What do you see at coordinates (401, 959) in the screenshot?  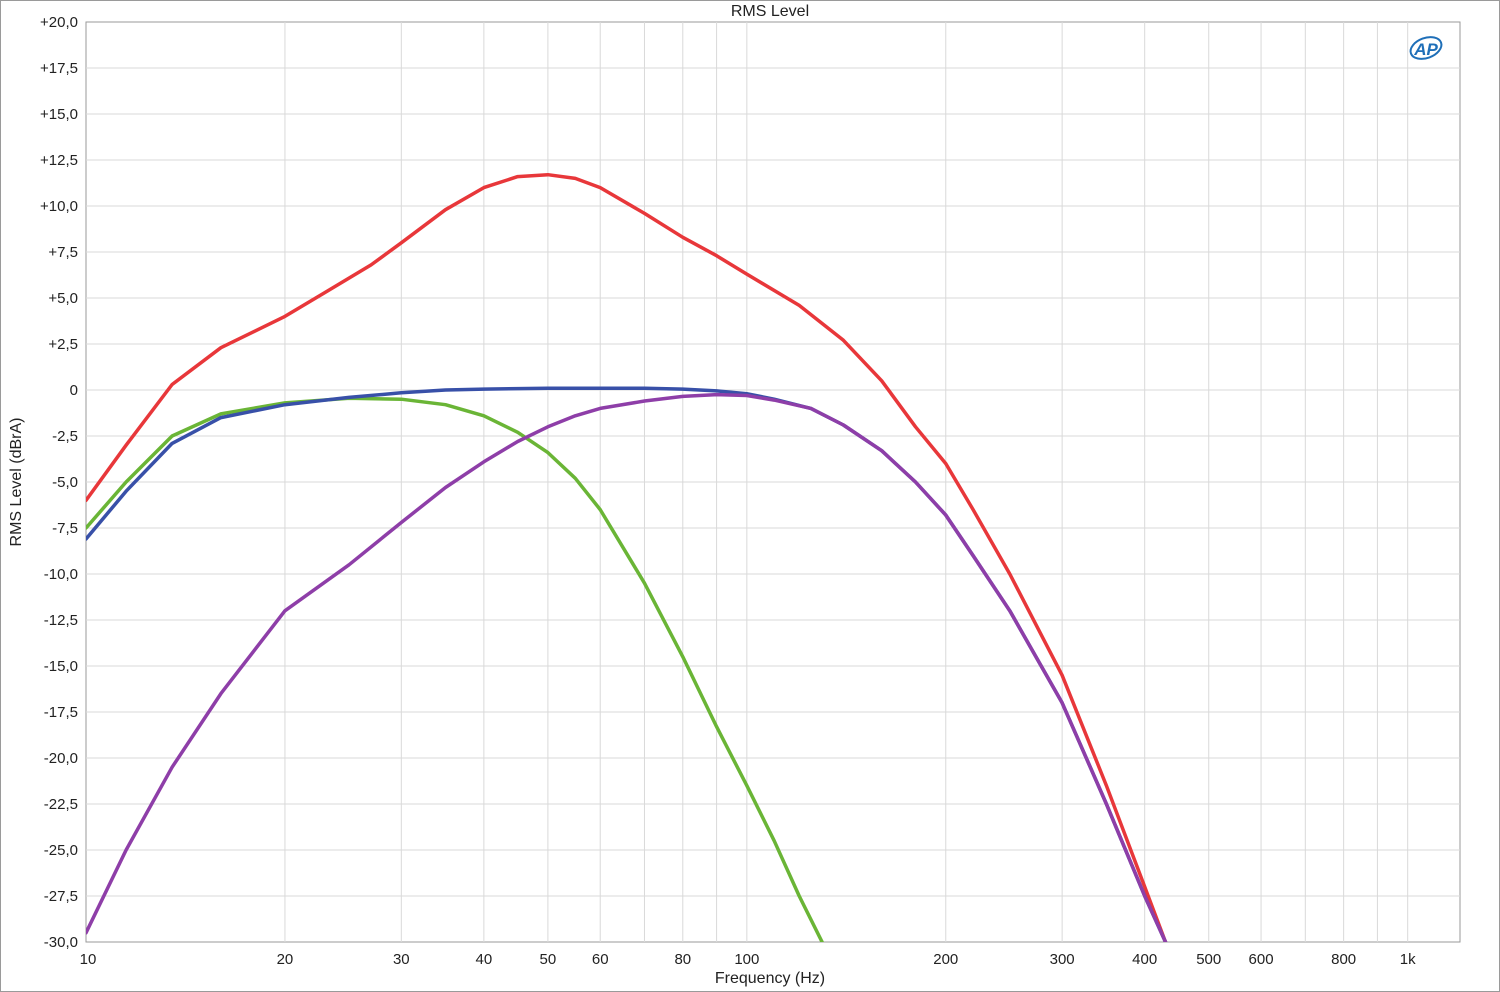 I see `x-tick-label: 30` at bounding box center [401, 959].